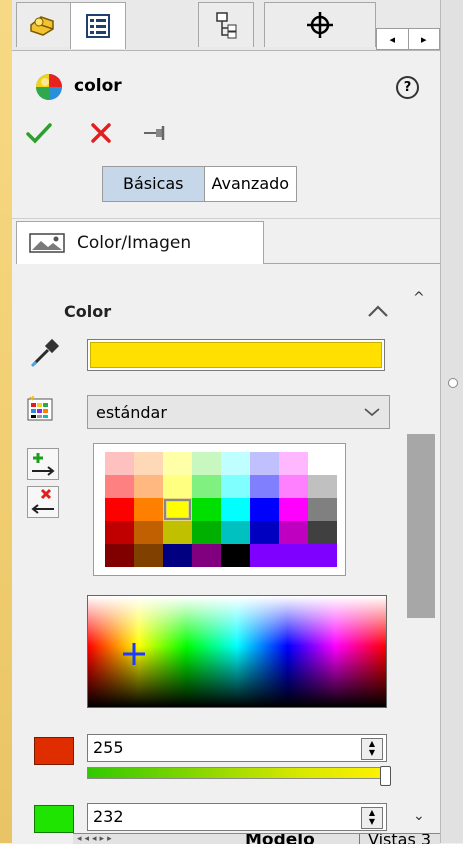 This screenshot has width=463, height=844. I want to click on color-section-title: Color, so click(88, 311).